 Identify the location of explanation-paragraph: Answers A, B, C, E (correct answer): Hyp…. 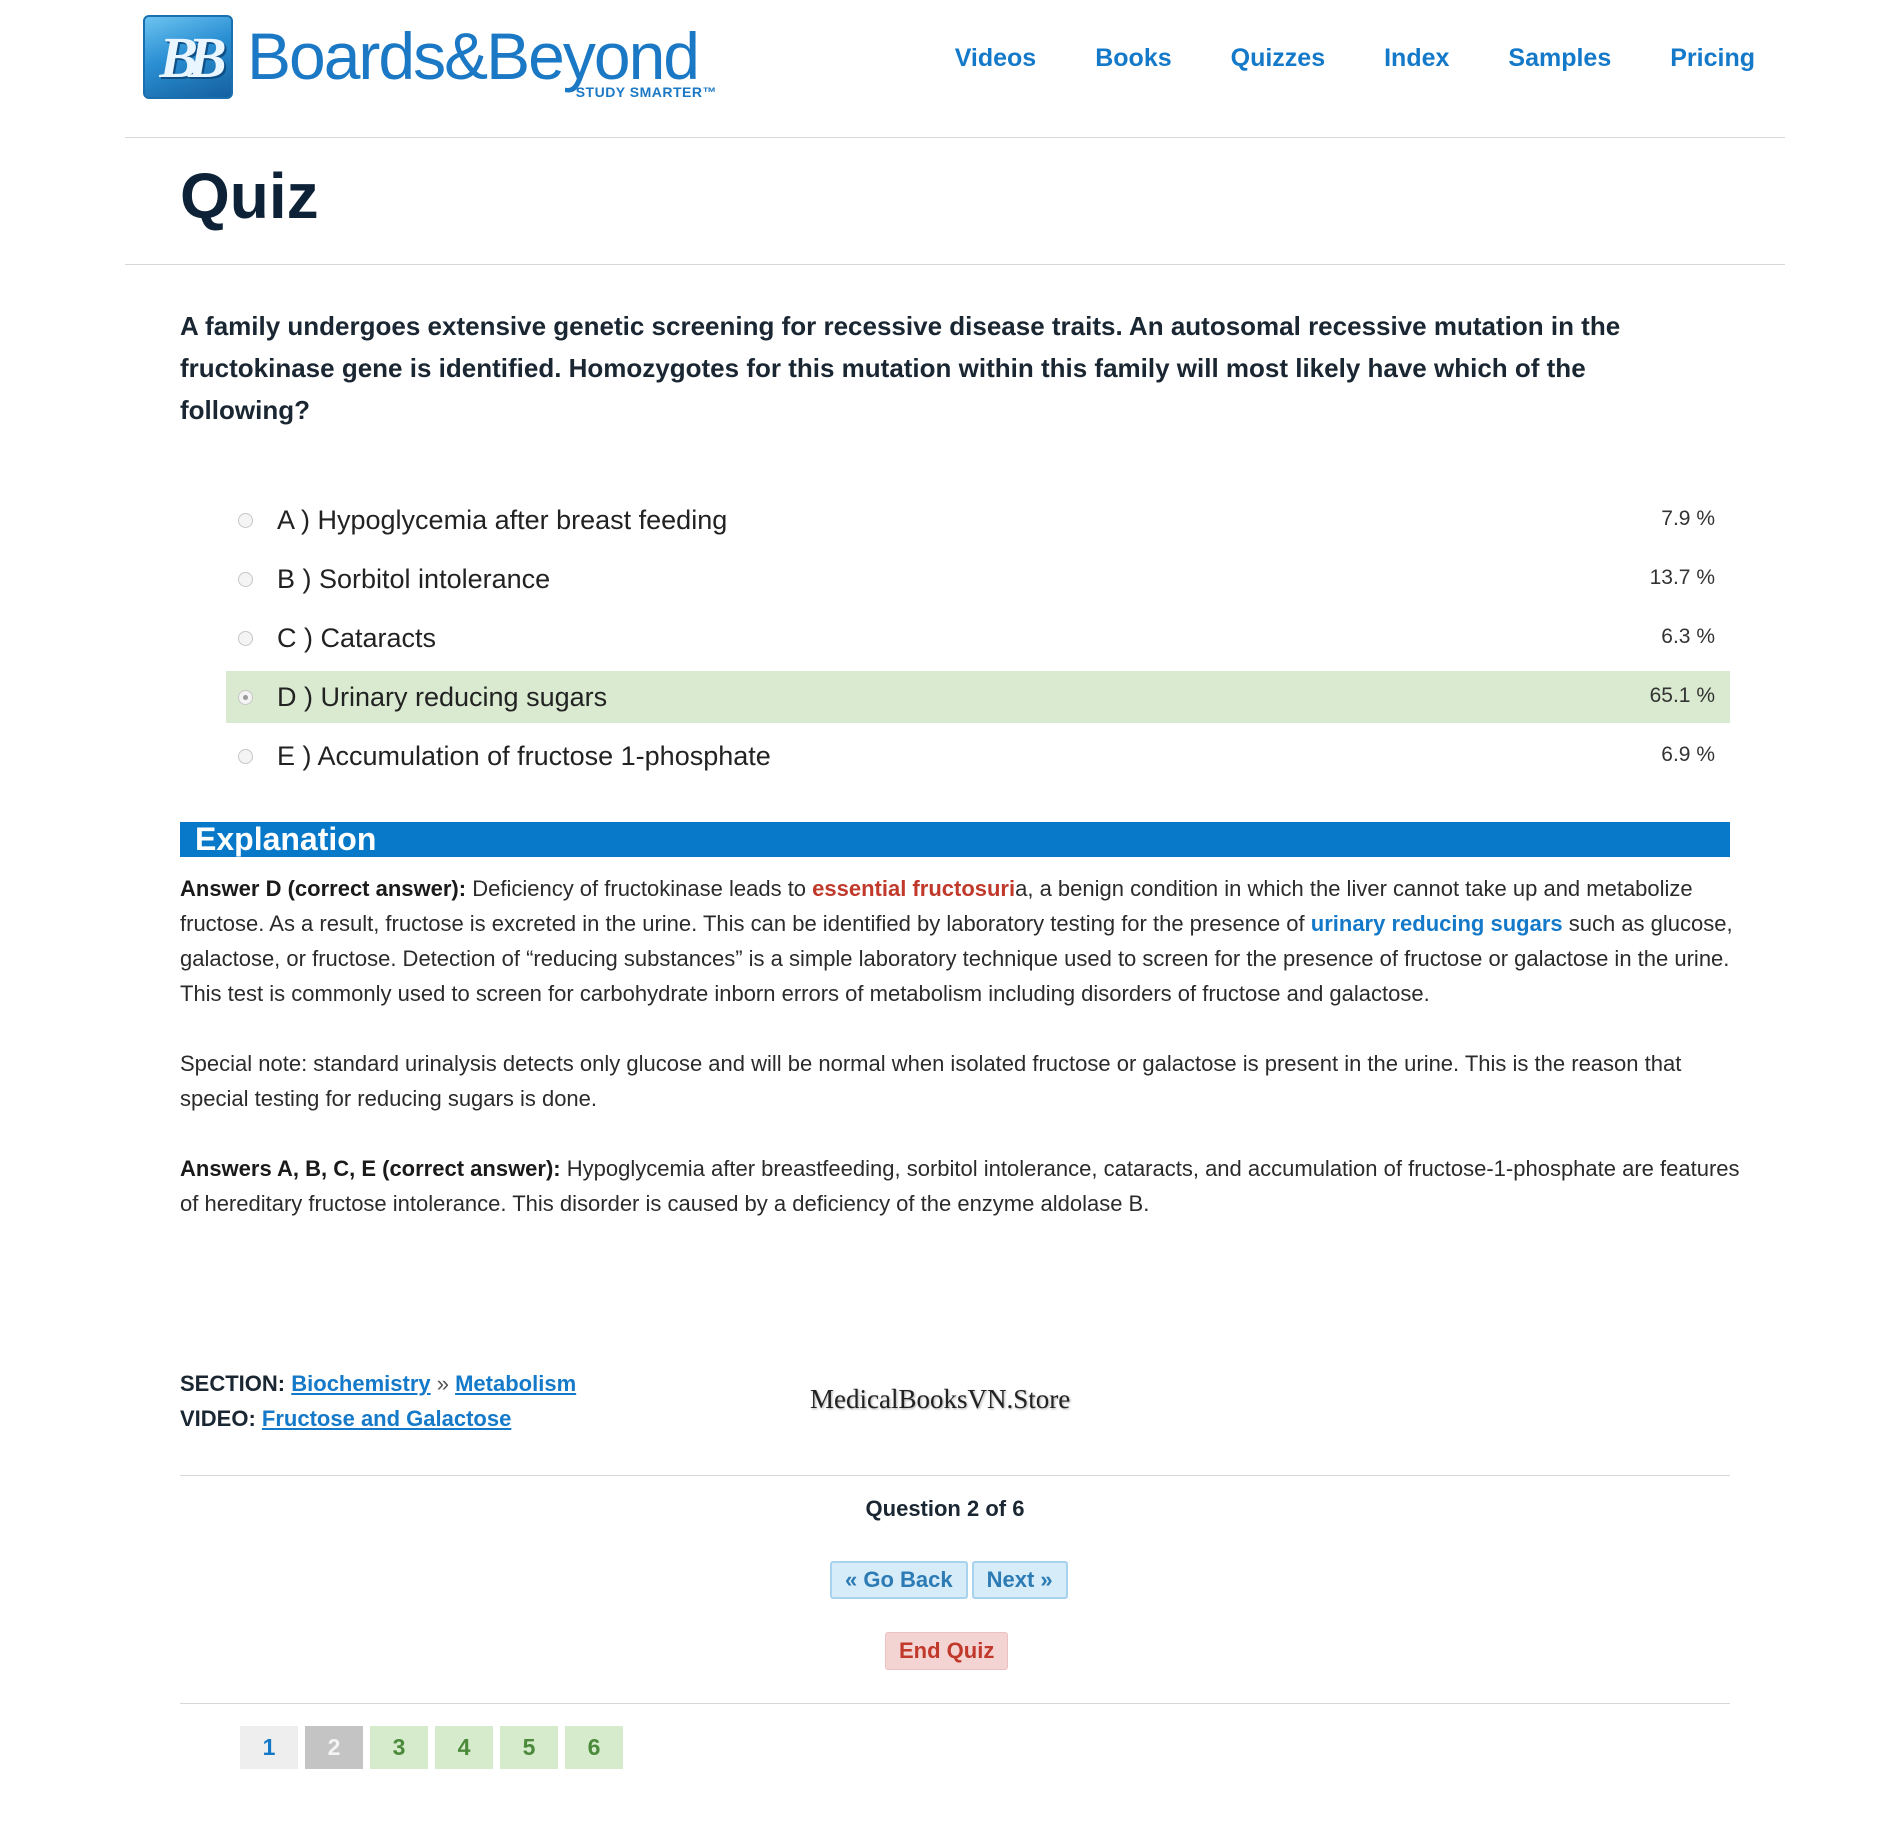
(960, 1186).